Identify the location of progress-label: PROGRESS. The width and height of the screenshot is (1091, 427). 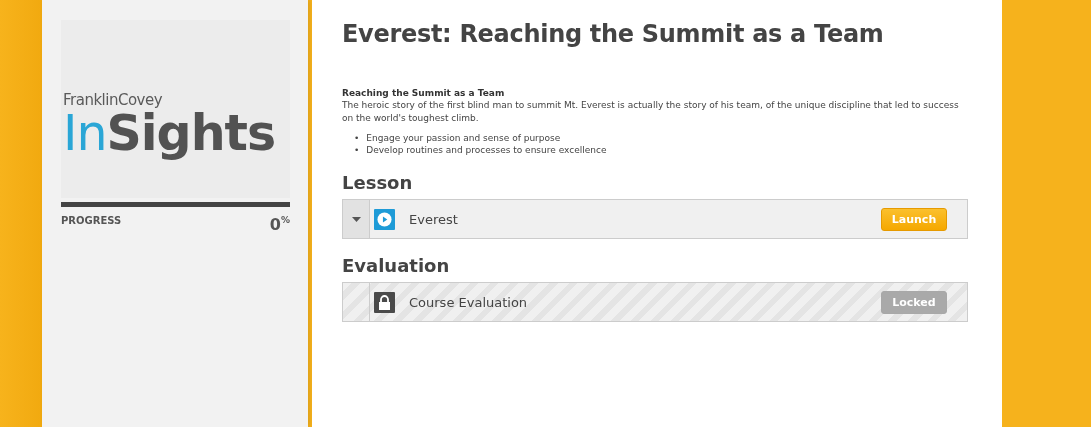
(91, 220).